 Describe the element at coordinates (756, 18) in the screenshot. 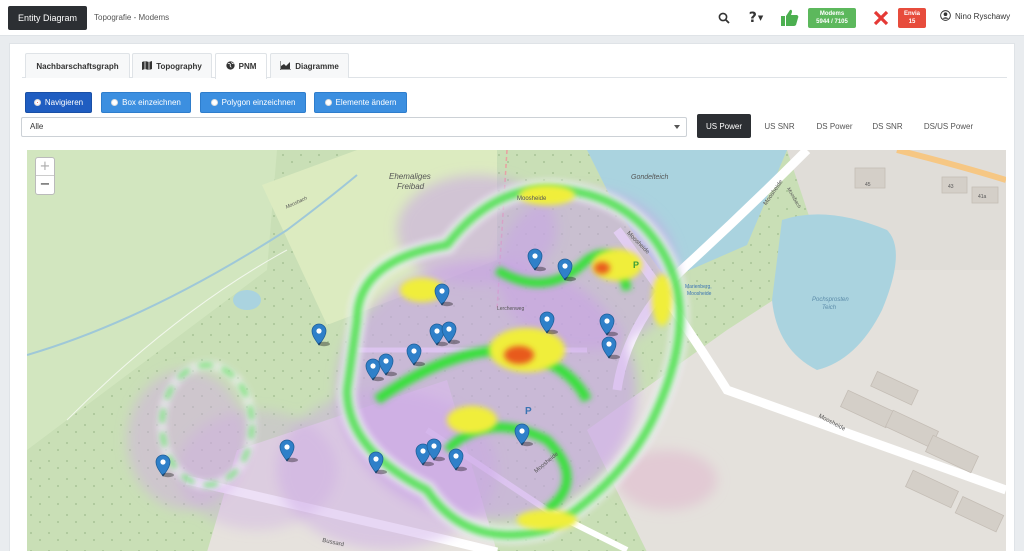

I see `help-icon: ? ▼` at that location.